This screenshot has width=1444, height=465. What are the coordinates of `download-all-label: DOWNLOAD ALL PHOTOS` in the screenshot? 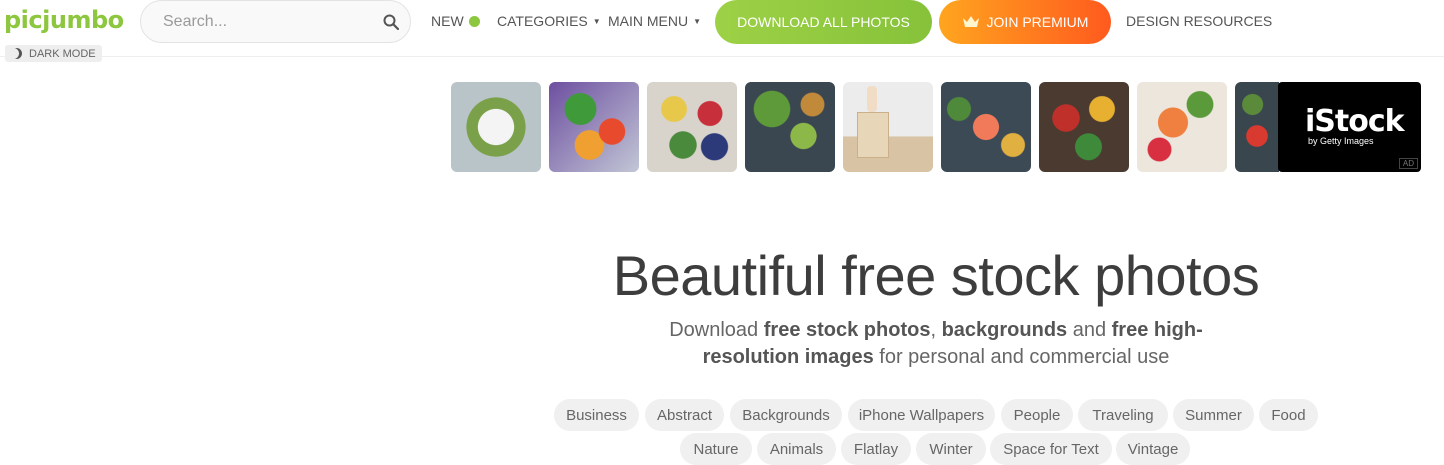 It's located at (823, 22).